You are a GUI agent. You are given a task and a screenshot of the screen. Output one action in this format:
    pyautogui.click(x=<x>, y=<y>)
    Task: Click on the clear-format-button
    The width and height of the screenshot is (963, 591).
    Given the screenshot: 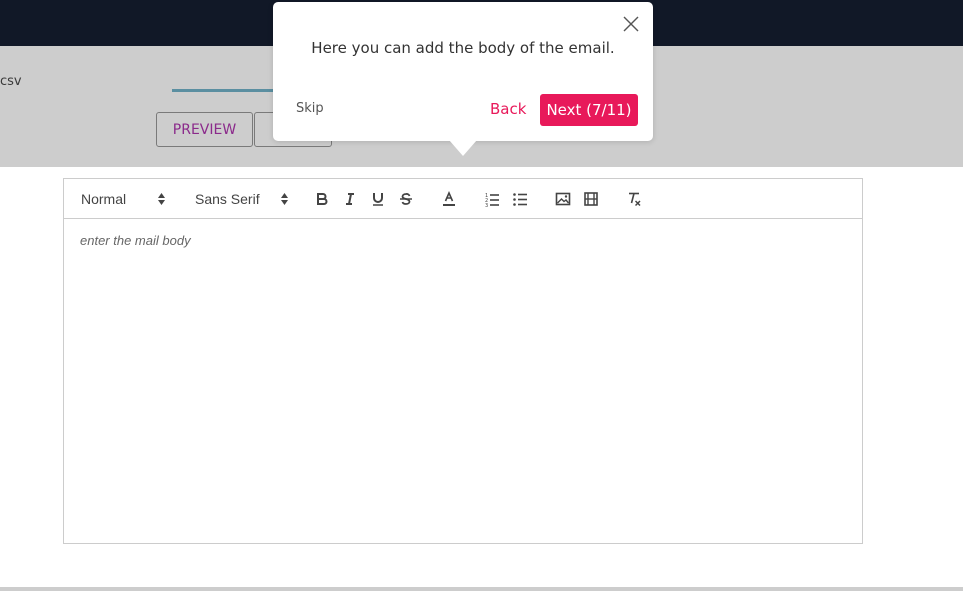 What is the action you would take?
    pyautogui.click(x=634, y=199)
    